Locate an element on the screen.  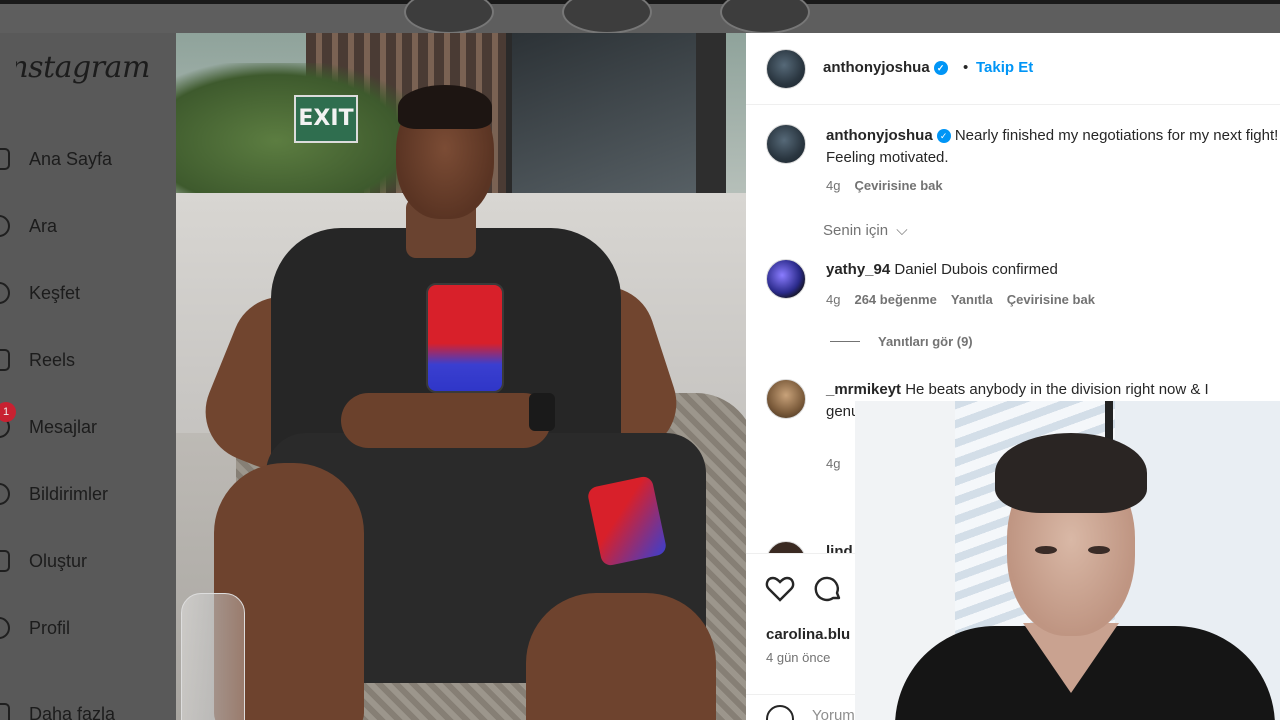
search-icon is located at coordinates (5, 226).